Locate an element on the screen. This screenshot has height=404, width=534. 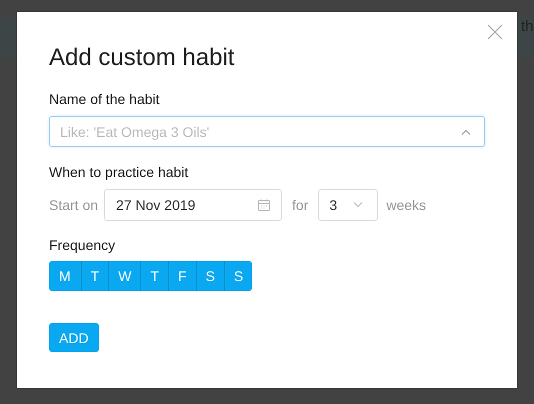
field-label: Name of the habit is located at coordinates (105, 99).